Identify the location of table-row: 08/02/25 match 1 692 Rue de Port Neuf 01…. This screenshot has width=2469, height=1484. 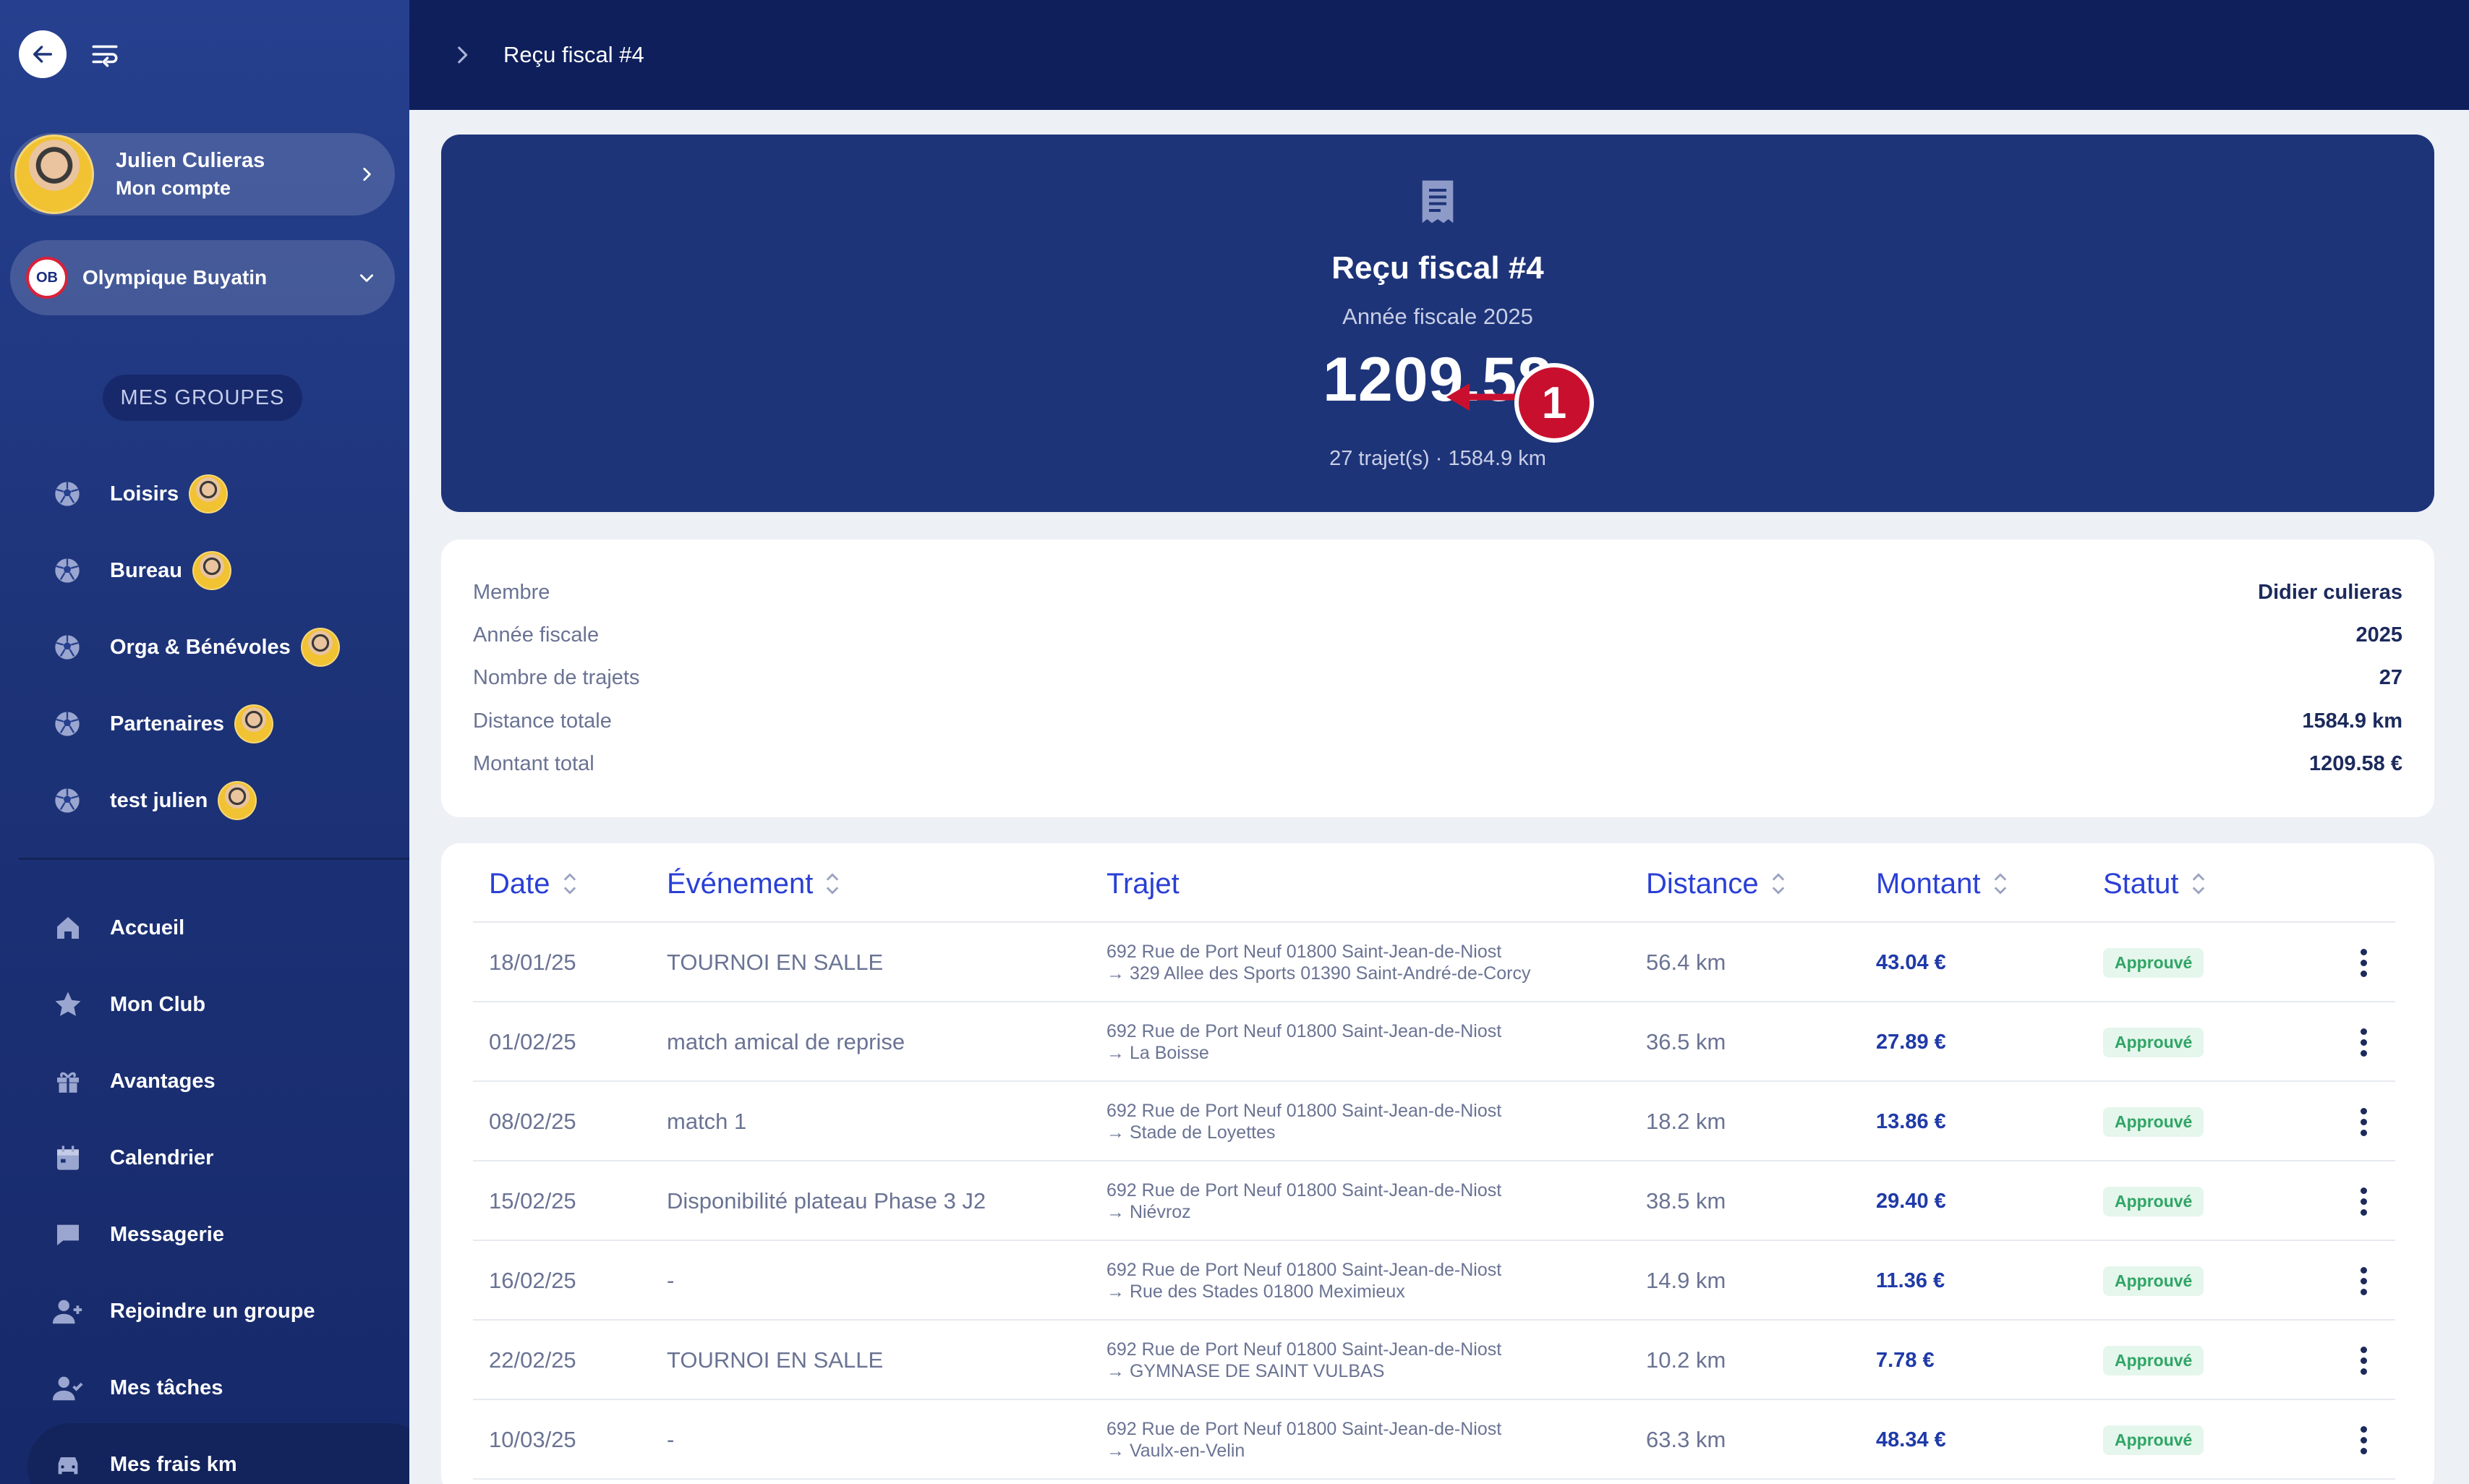
(1434, 1121).